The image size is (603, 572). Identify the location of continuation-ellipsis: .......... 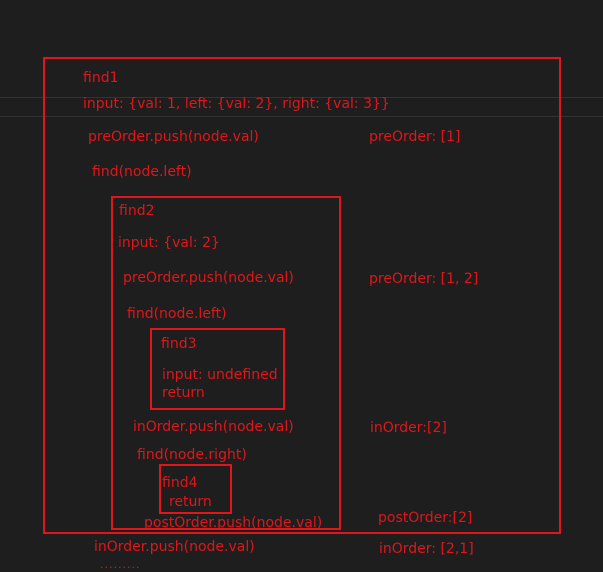
(120, 564).